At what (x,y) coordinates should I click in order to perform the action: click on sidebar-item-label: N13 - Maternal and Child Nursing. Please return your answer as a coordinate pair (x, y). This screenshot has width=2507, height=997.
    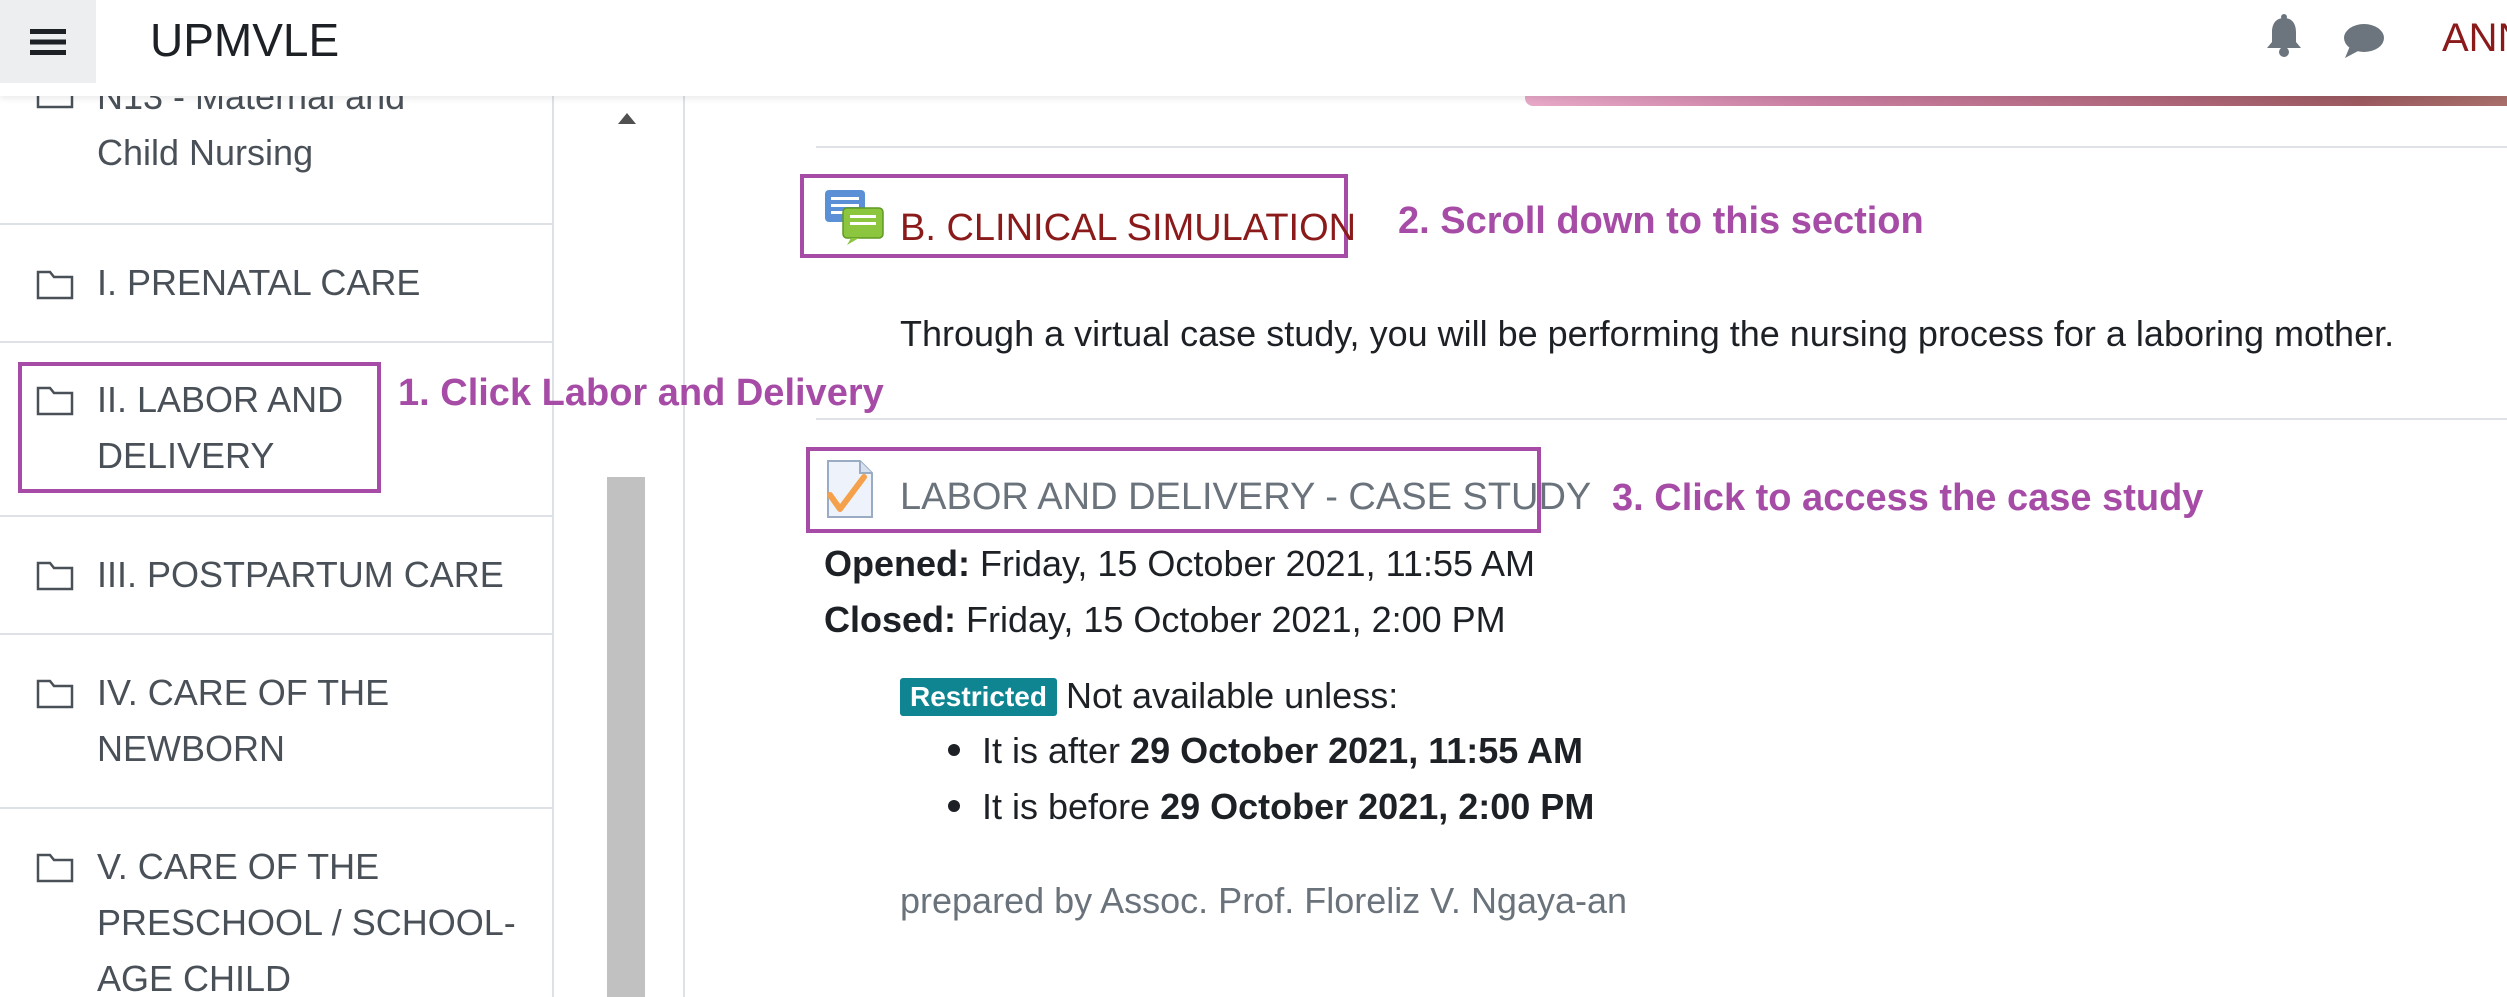
    Looking at the image, I should click on (251, 128).